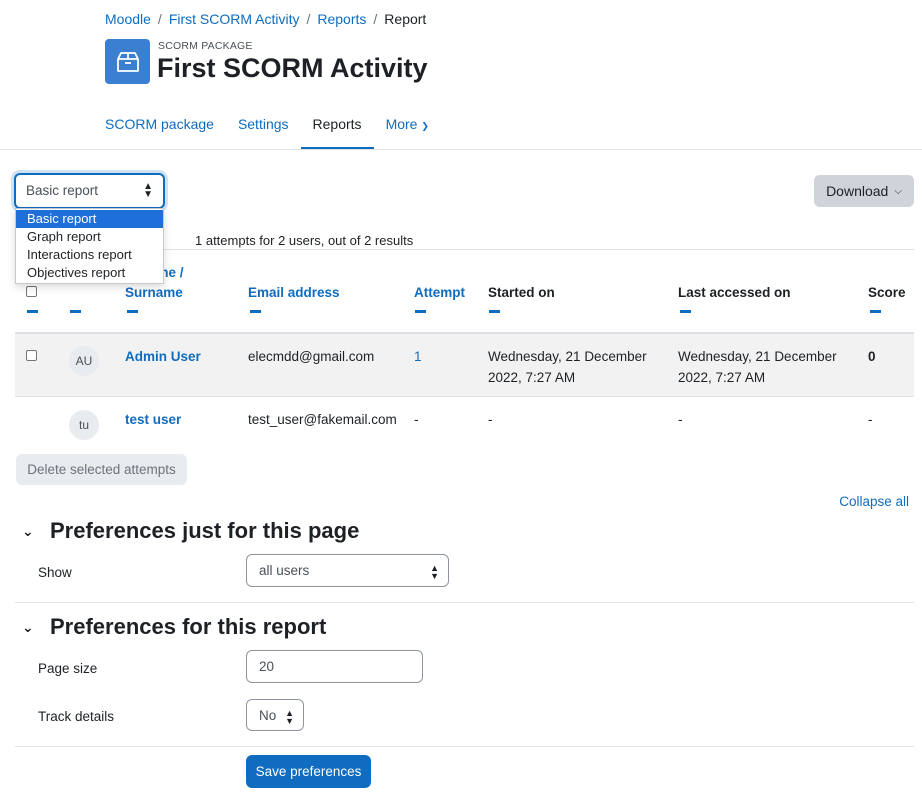 The image size is (922, 802). Describe the element at coordinates (680, 419) in the screenshot. I see `last-accessed: -` at that location.